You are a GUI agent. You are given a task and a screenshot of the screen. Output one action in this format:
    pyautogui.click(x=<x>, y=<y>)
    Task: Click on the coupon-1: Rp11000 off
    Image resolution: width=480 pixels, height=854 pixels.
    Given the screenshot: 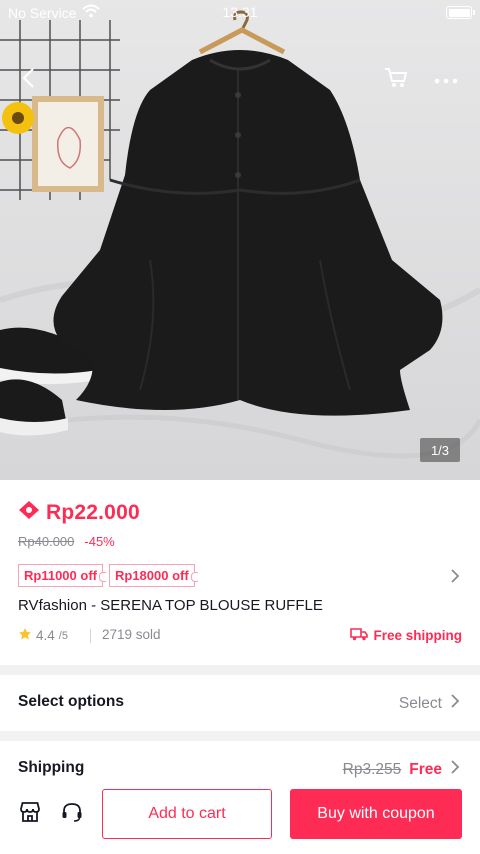 What is the action you would take?
    pyautogui.click(x=62, y=575)
    